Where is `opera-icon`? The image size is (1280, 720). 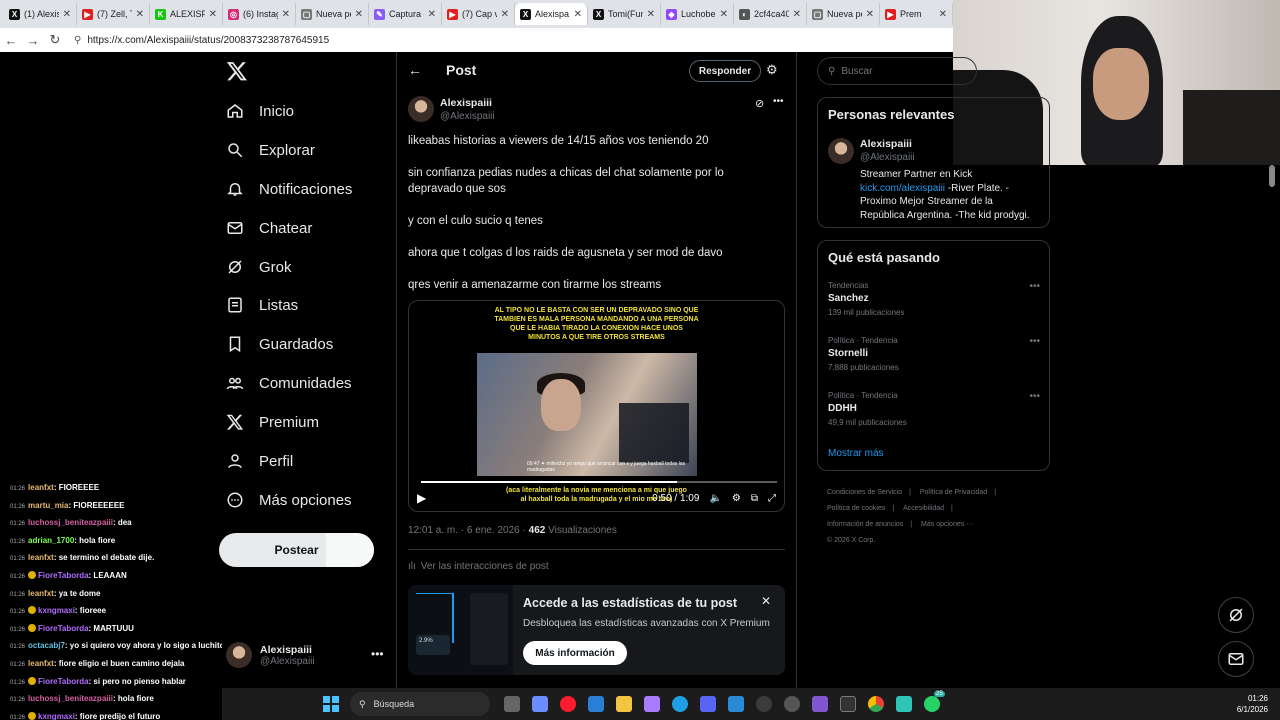 opera-icon is located at coordinates (568, 704).